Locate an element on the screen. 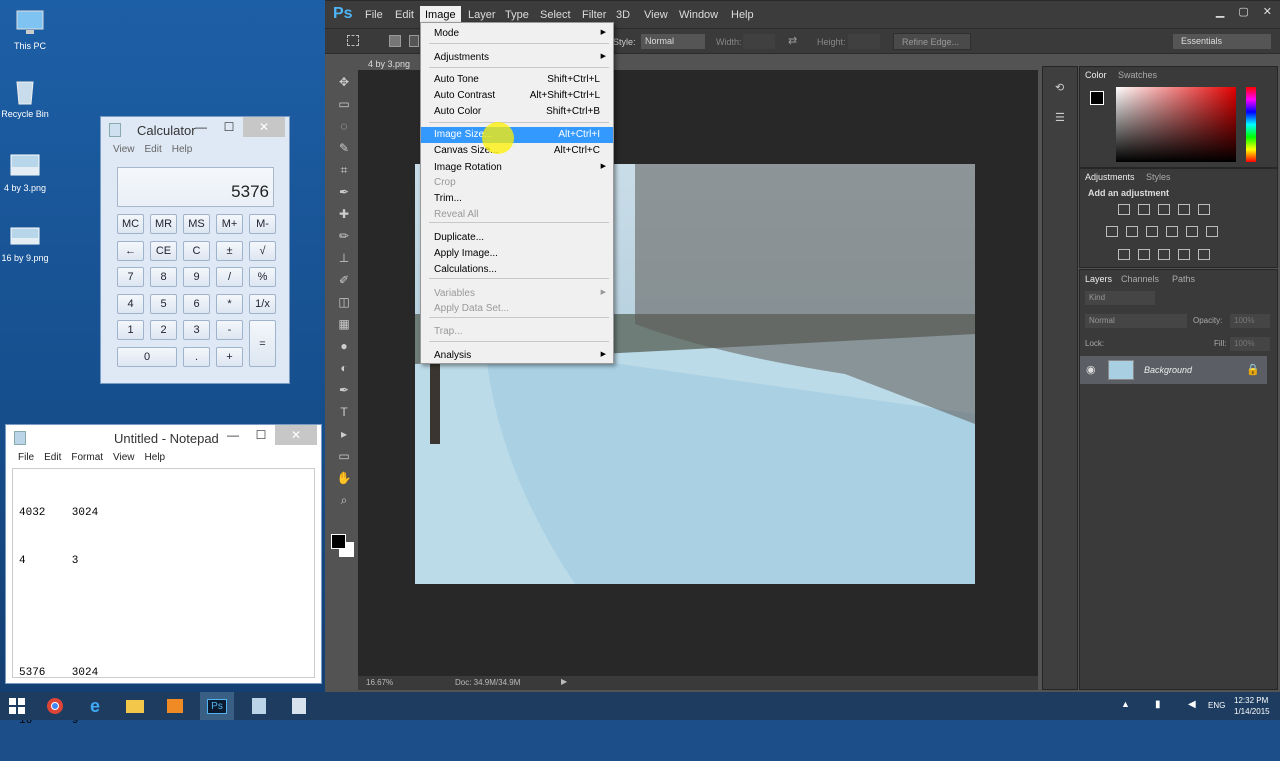  menu-item-analysis: Analysis ▶ is located at coordinates (517, 356).